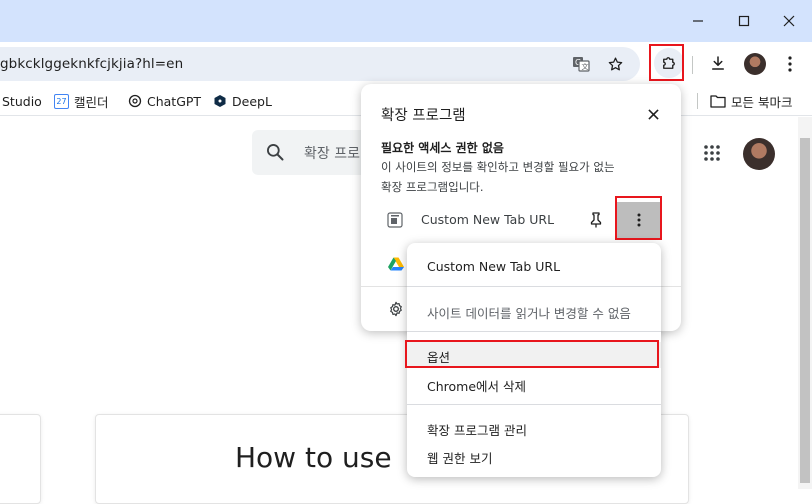  I want to click on page-profile-avatar, so click(759, 154).